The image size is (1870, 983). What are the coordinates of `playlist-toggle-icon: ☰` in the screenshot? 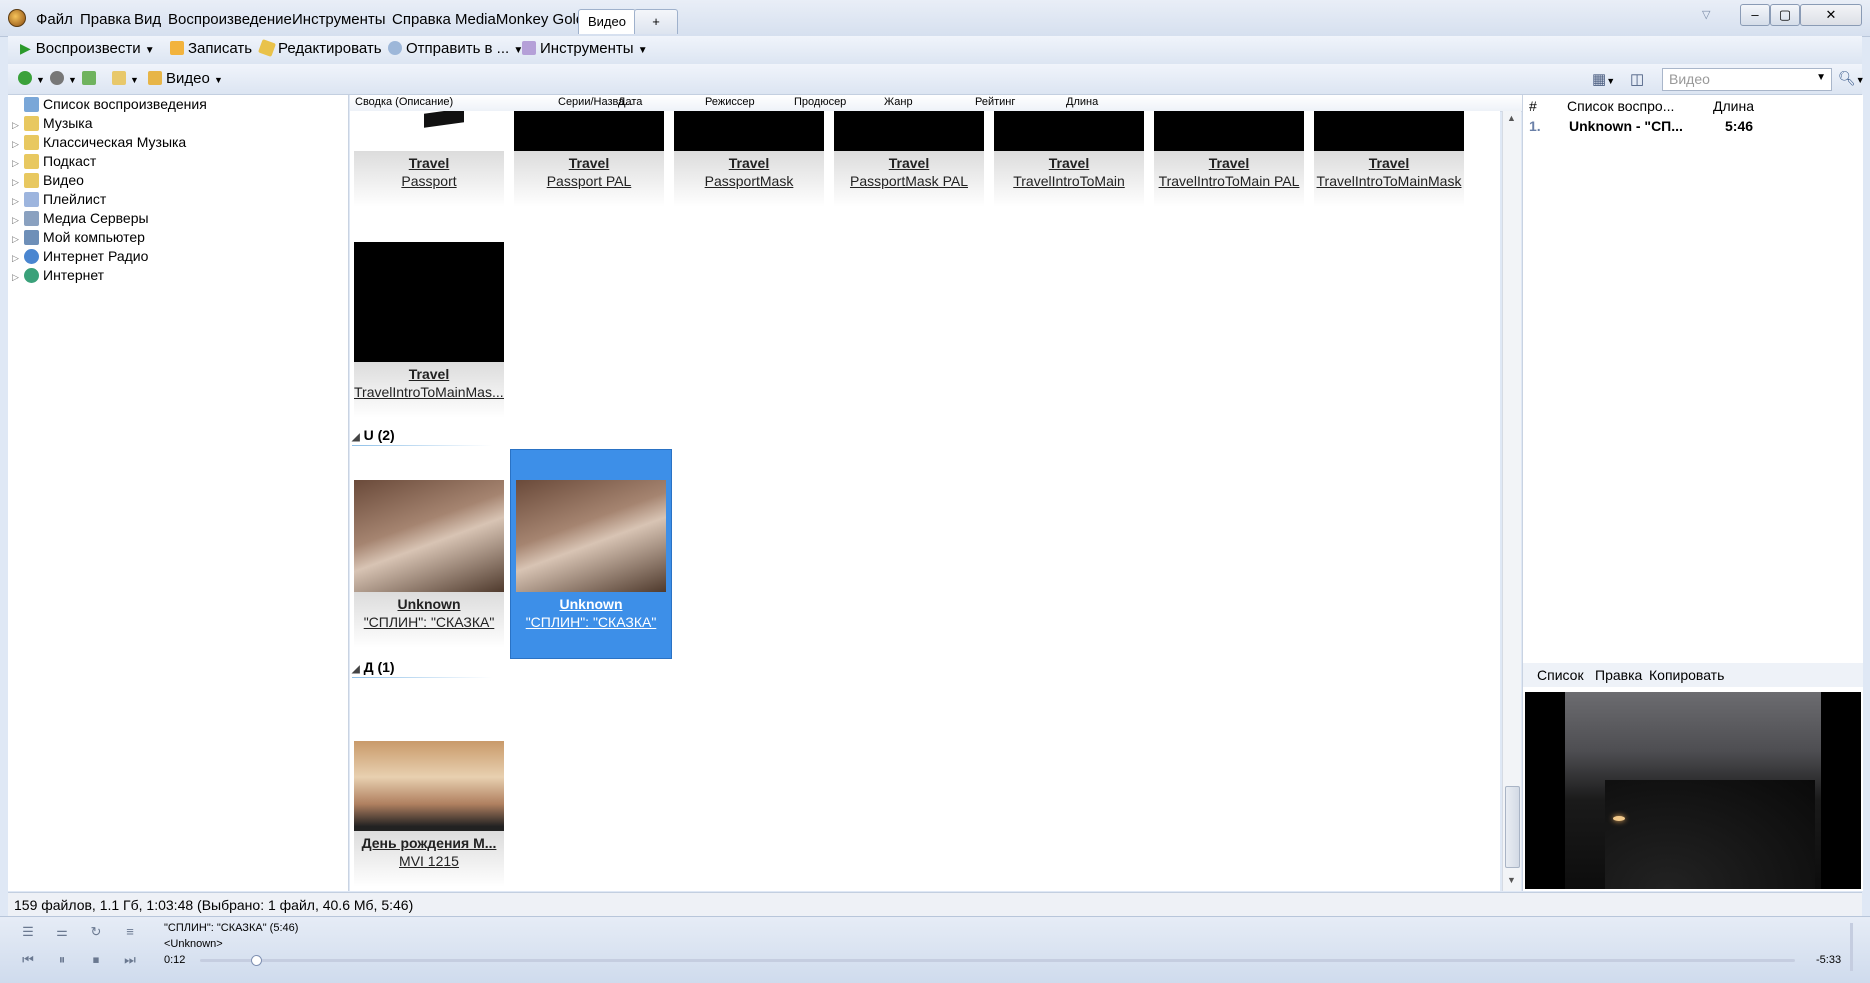 It's located at (28, 932).